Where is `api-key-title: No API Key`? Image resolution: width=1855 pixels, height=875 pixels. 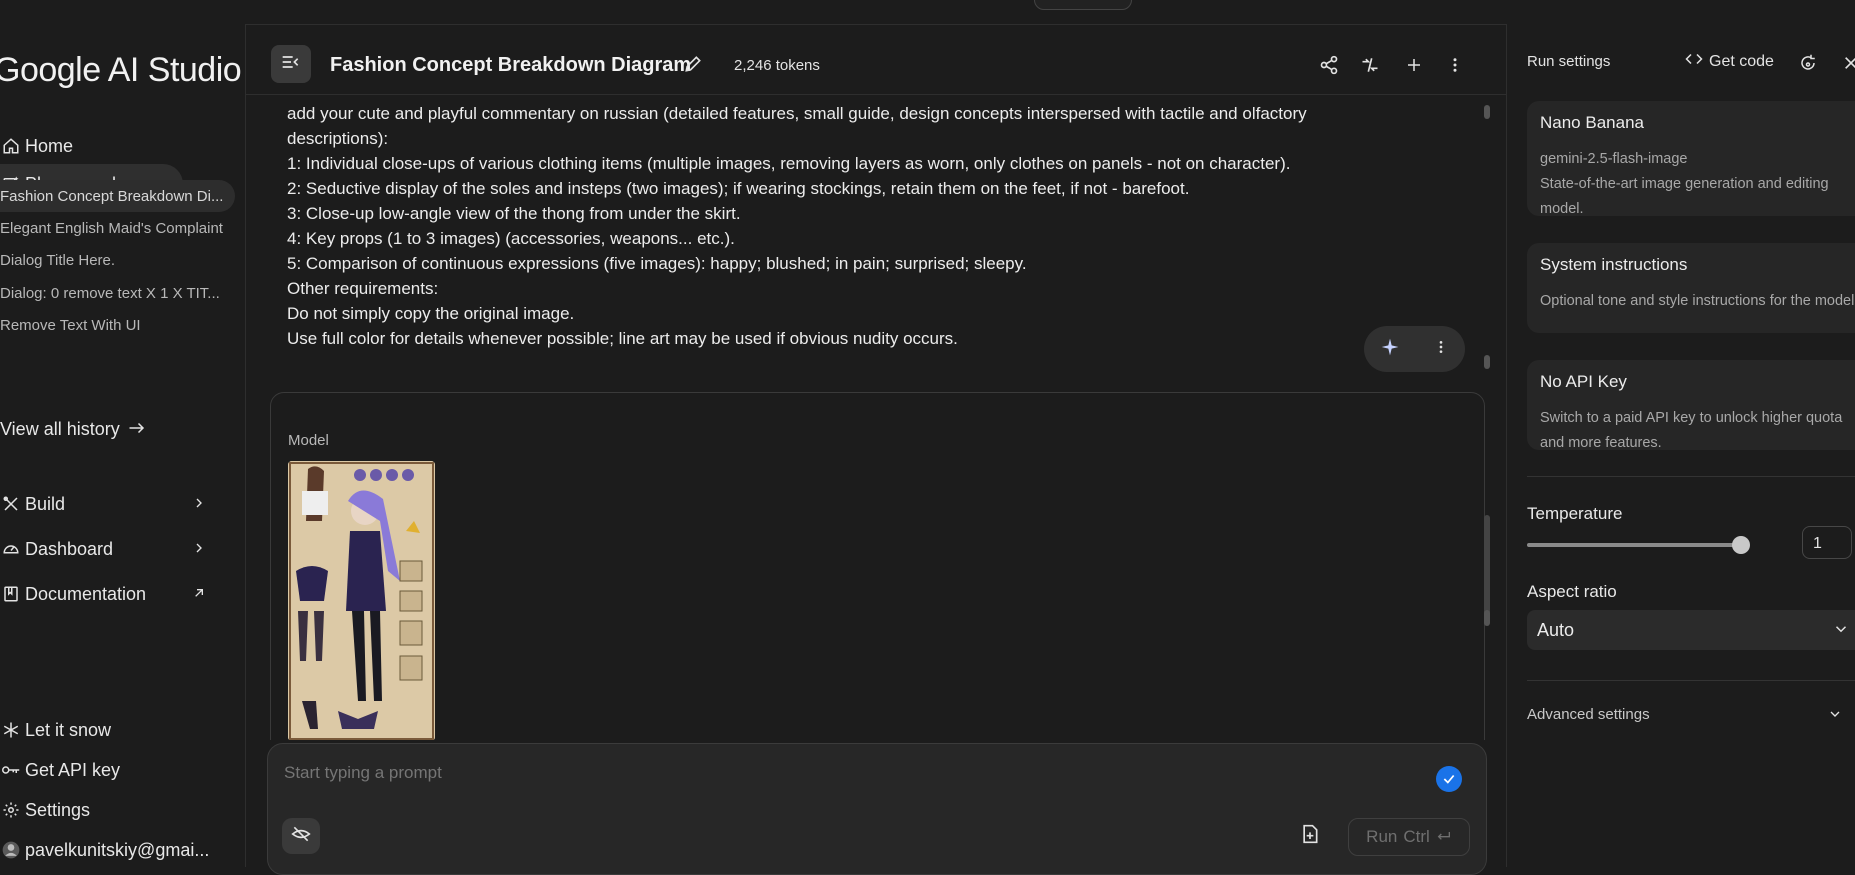
api-key-title: No API Key is located at coordinates (1583, 381).